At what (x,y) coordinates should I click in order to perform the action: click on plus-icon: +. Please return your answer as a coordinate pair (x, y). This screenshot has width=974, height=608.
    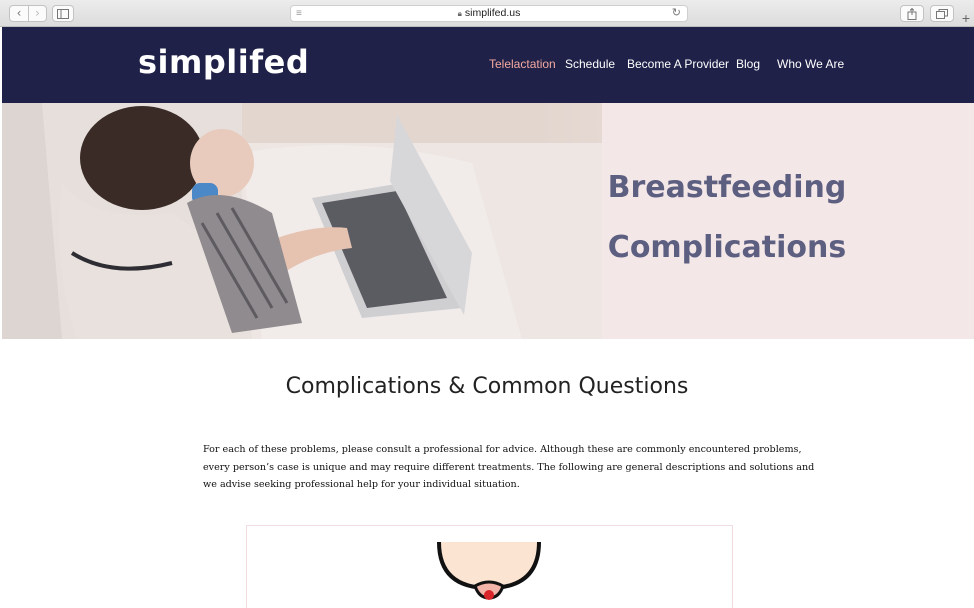
    Looking at the image, I should click on (966, 18).